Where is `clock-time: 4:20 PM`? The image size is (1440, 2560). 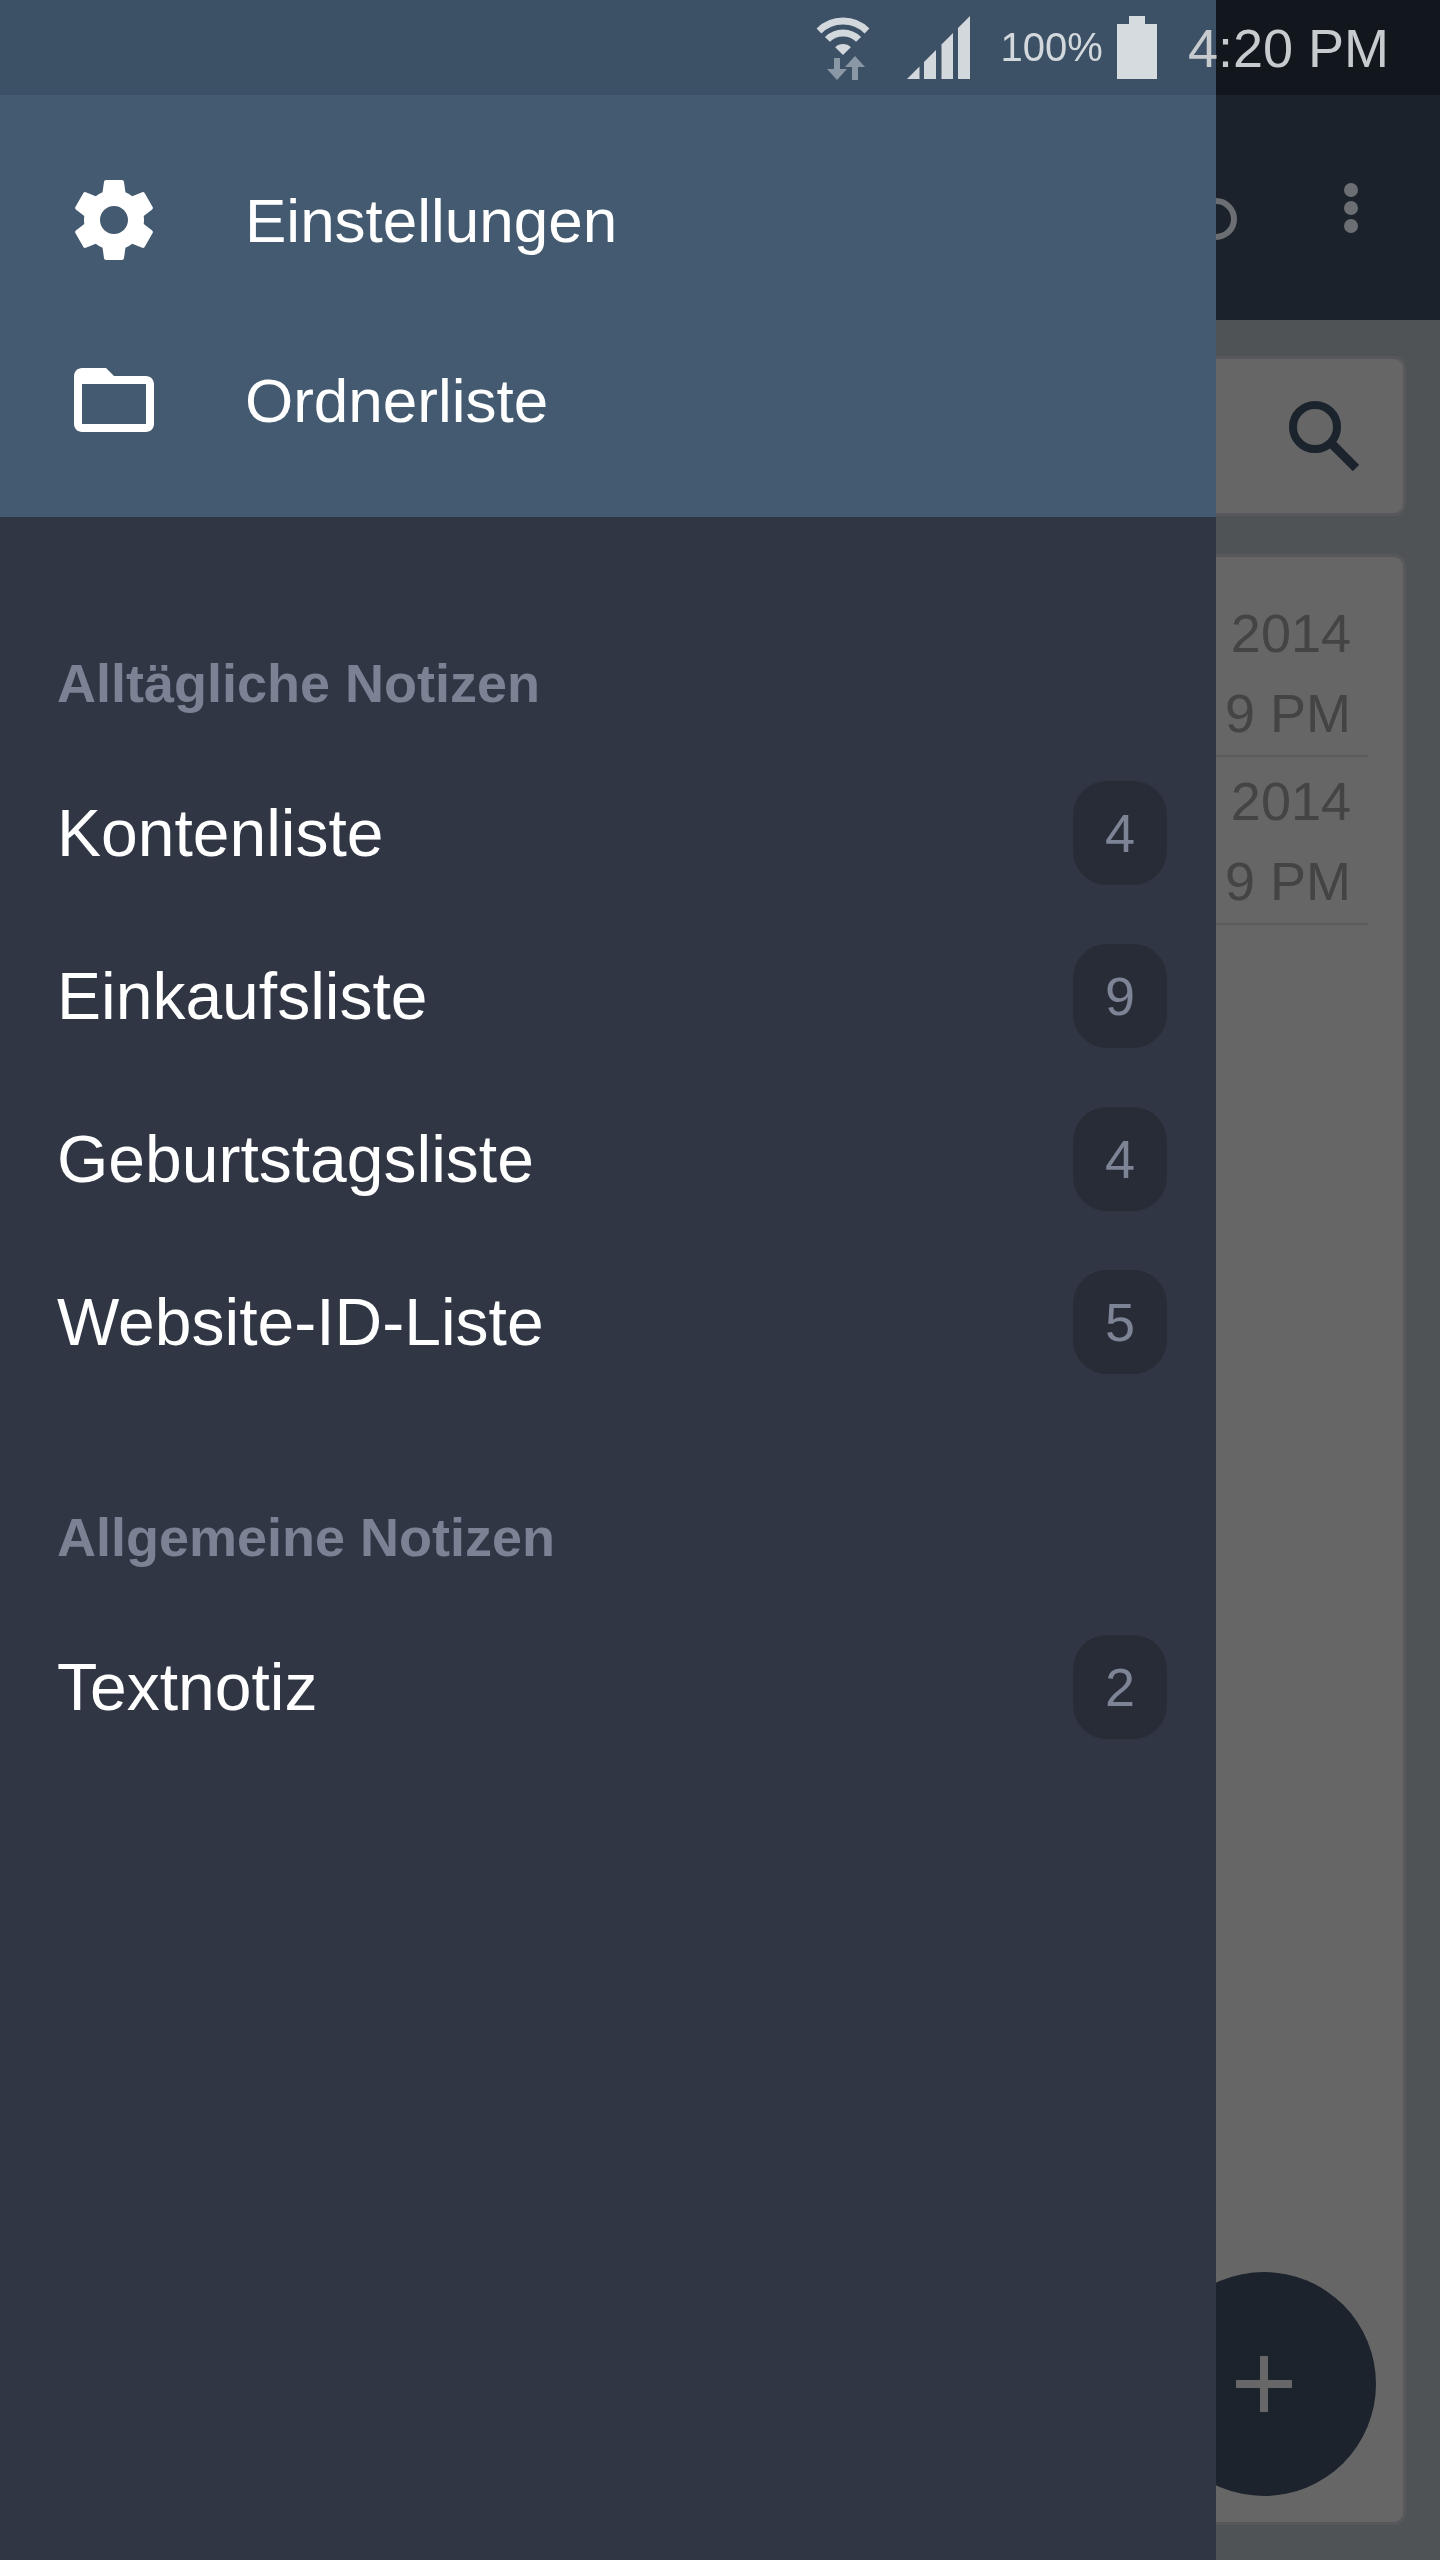 clock-time: 4:20 PM is located at coordinates (1288, 47).